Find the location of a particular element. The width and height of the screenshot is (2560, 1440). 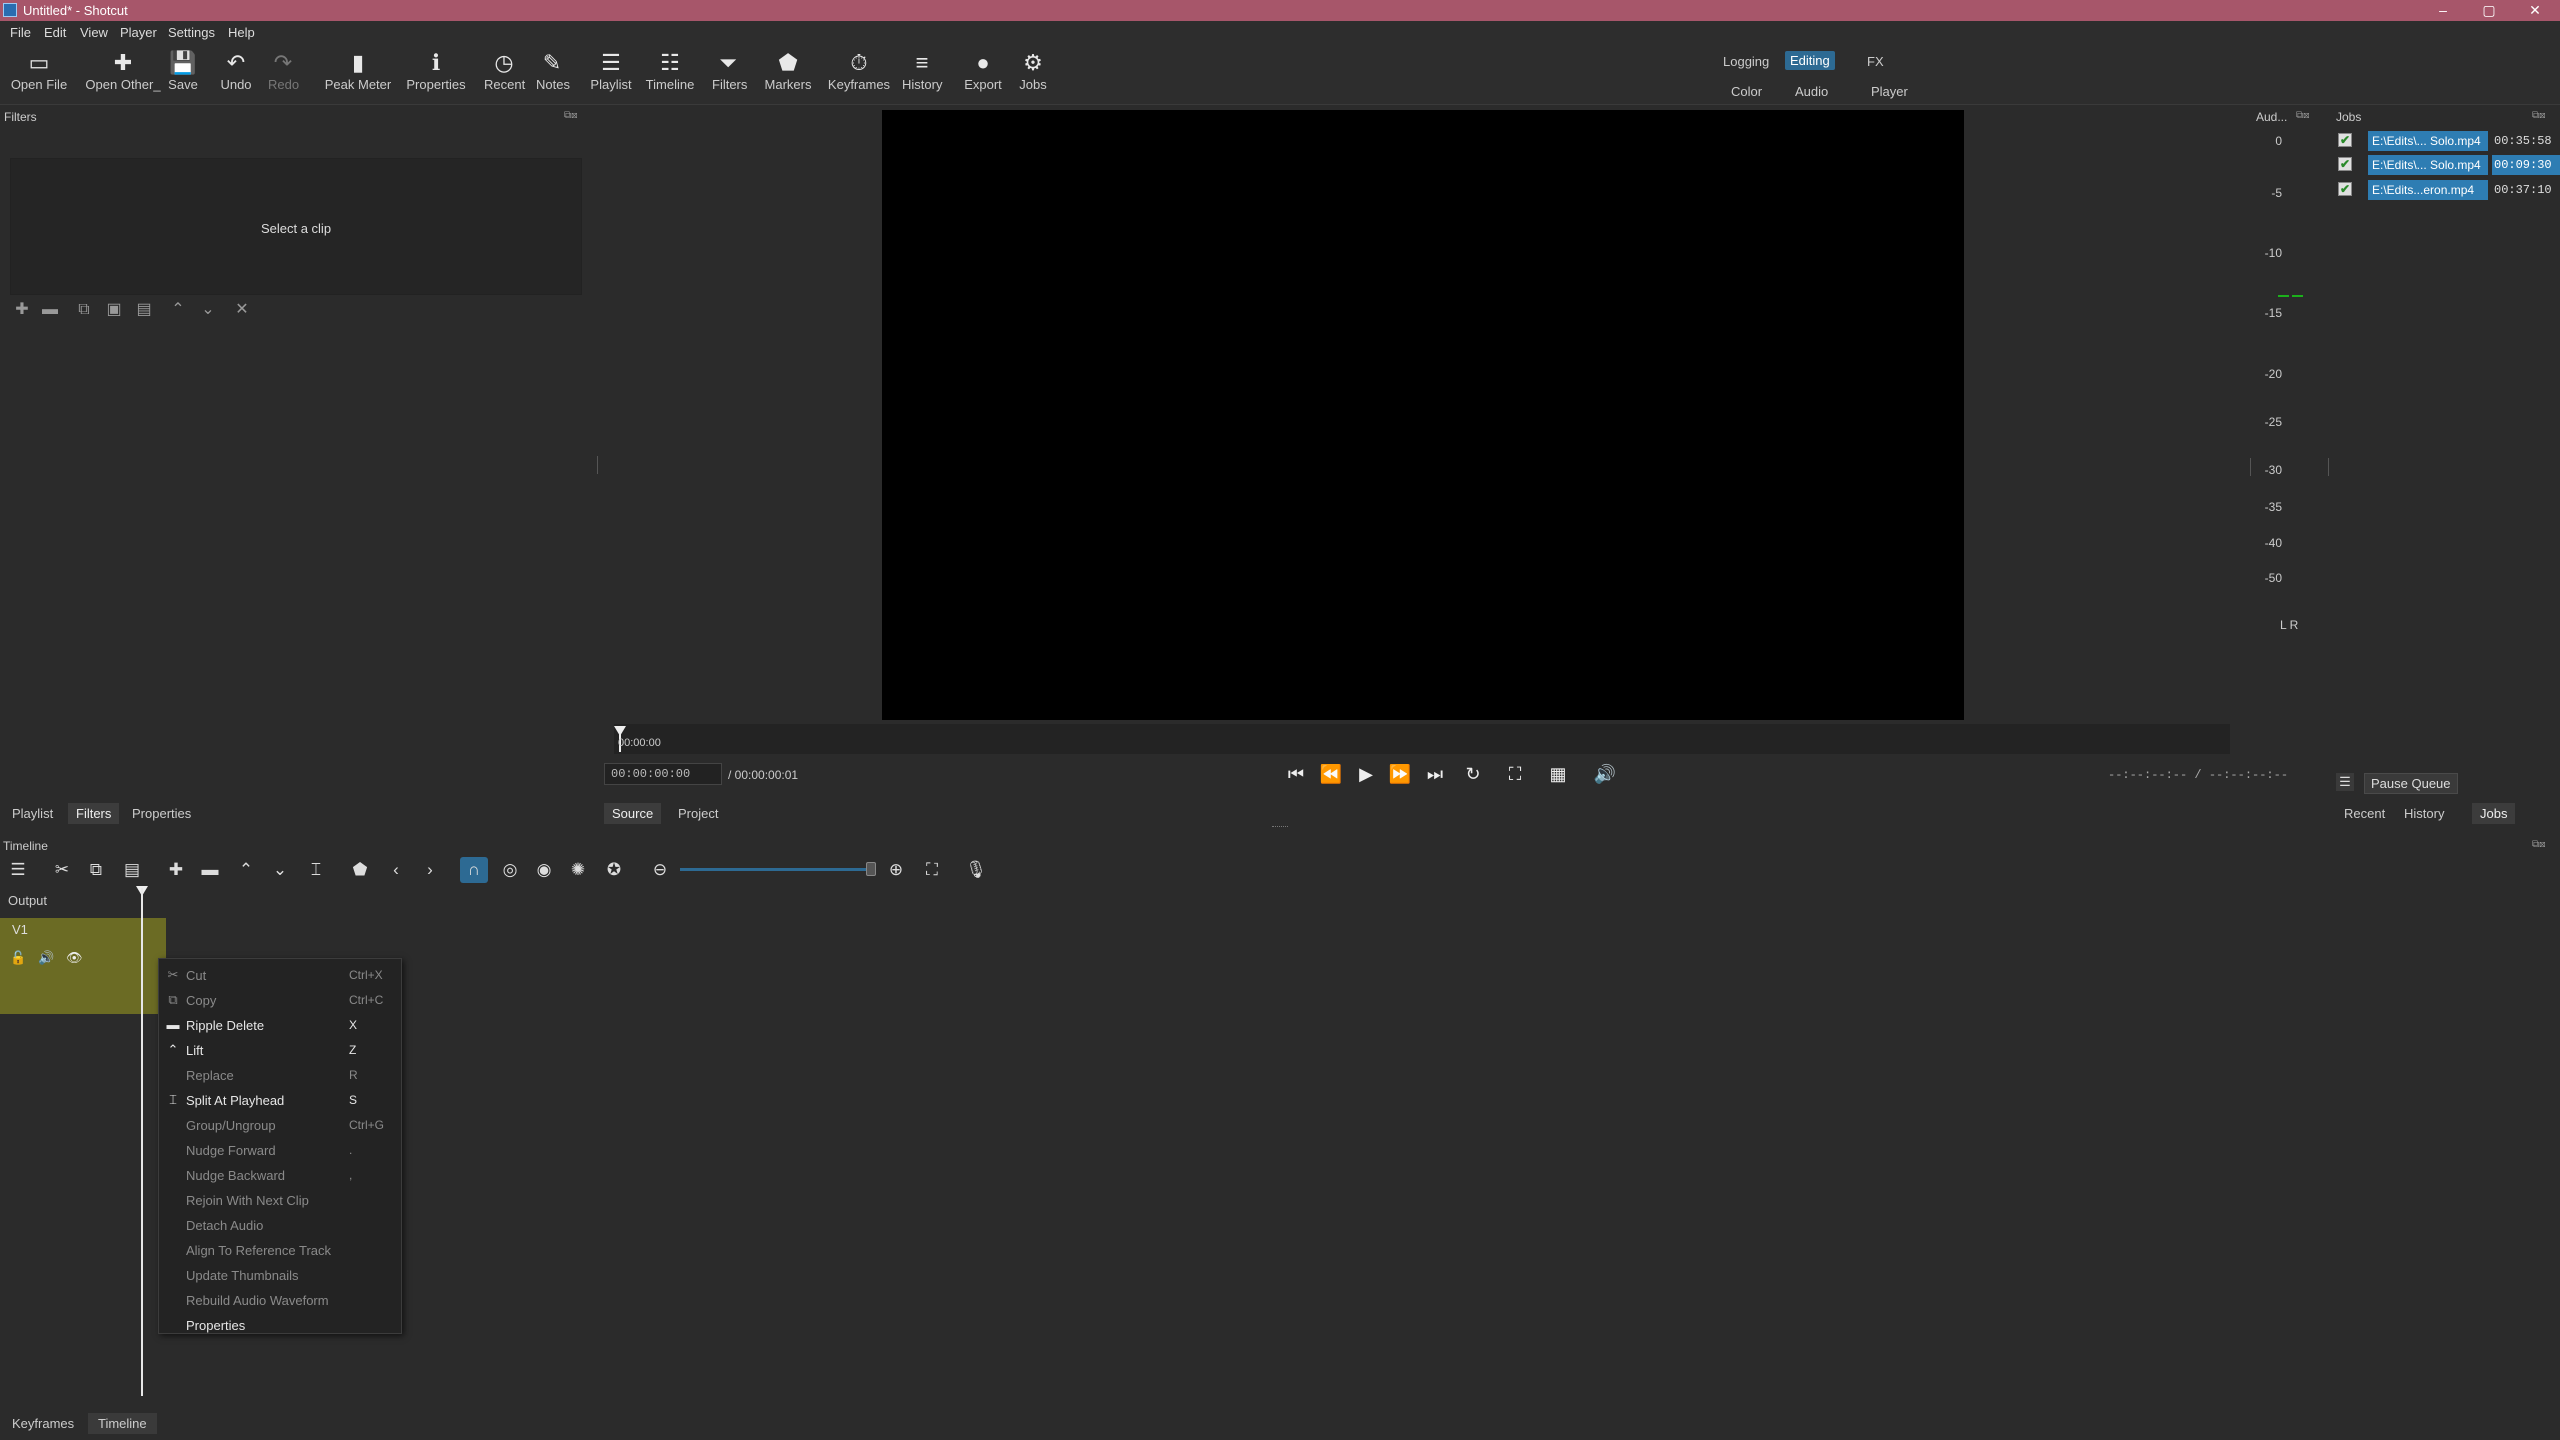

split-icon: ⌶ is located at coordinates (316, 870).